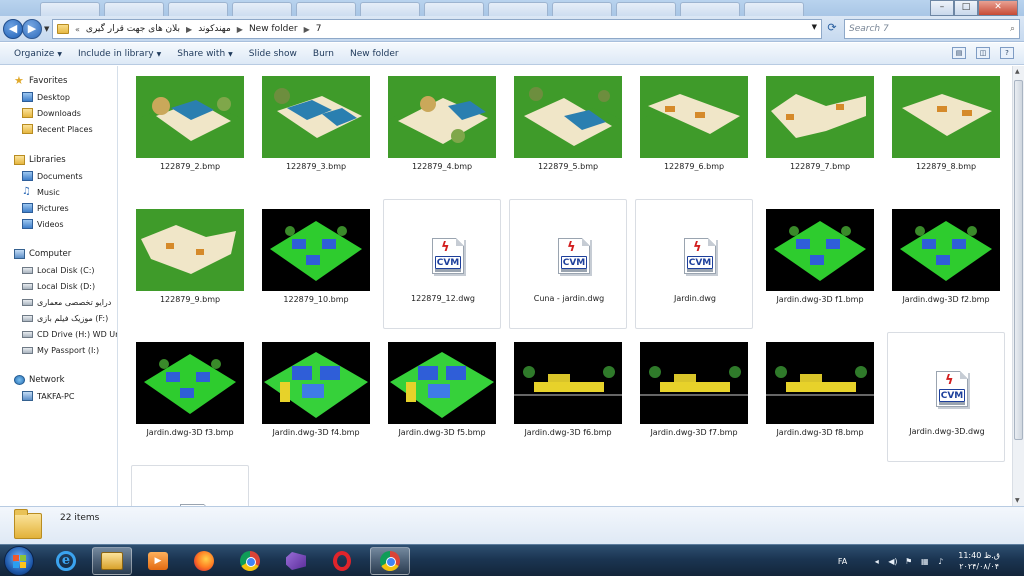 This screenshot has height=577, width=1024. What do you see at coordinates (39, 380) in the screenshot?
I see `nav-network: Network` at bounding box center [39, 380].